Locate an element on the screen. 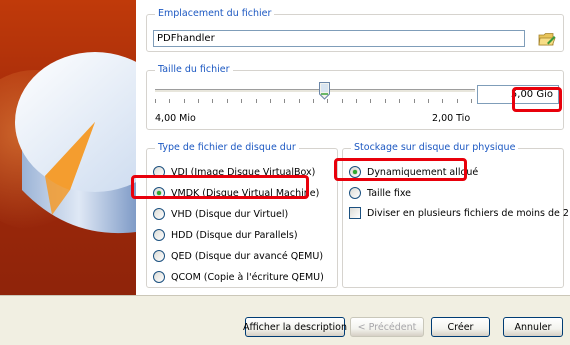 The width and height of the screenshot is (570, 345). radio-hdd-label: HDD (Disque dur Parallels) is located at coordinates (234, 235).